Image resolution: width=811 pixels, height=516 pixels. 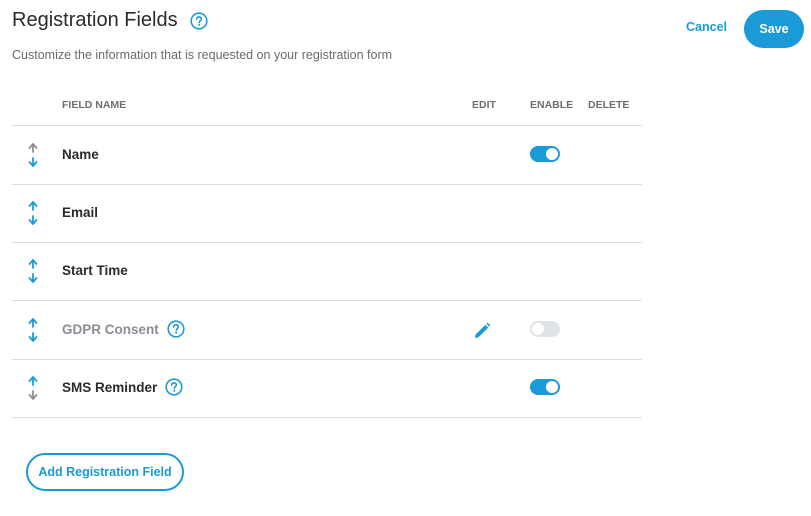 I want to click on column-header-enable: ENABLE, so click(x=552, y=105).